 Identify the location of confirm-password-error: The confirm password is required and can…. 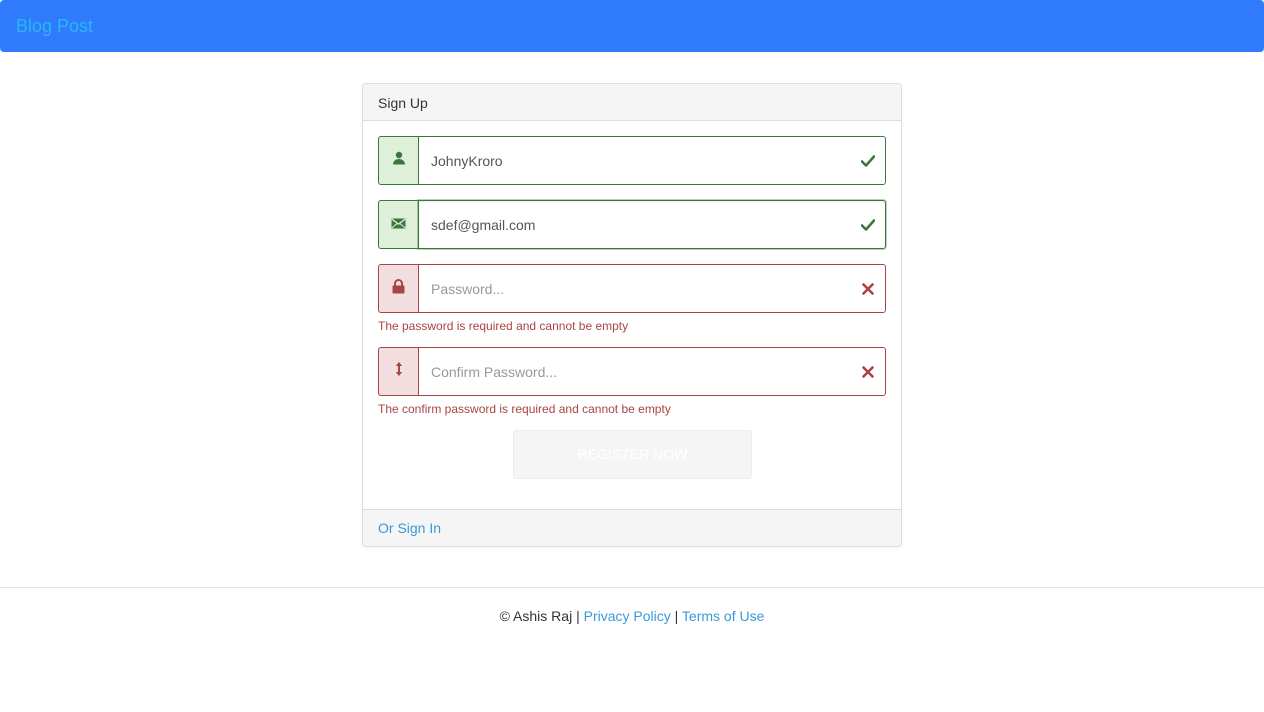
(524, 409).